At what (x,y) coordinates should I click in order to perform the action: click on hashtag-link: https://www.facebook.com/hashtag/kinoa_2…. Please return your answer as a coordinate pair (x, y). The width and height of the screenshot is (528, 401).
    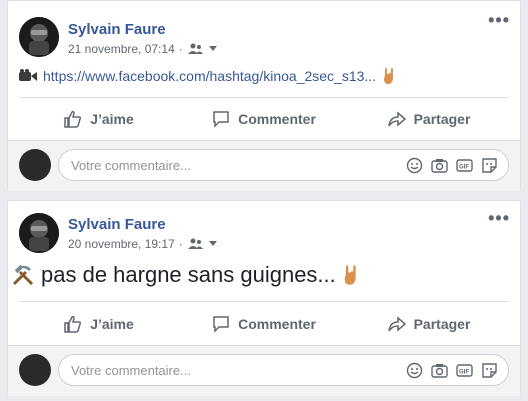
    Looking at the image, I should click on (209, 76).